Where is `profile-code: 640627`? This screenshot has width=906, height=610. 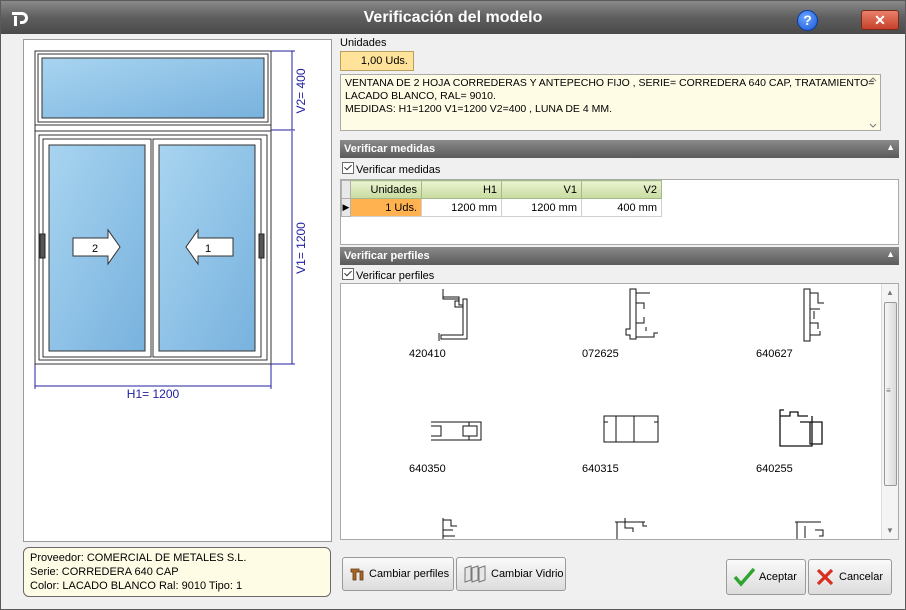
profile-code: 640627 is located at coordinates (774, 354).